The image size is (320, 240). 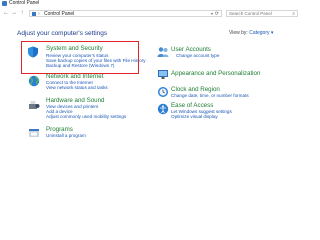 I want to click on address-bar: › Control Panel ▾ ⟳, so click(x=125, y=13).